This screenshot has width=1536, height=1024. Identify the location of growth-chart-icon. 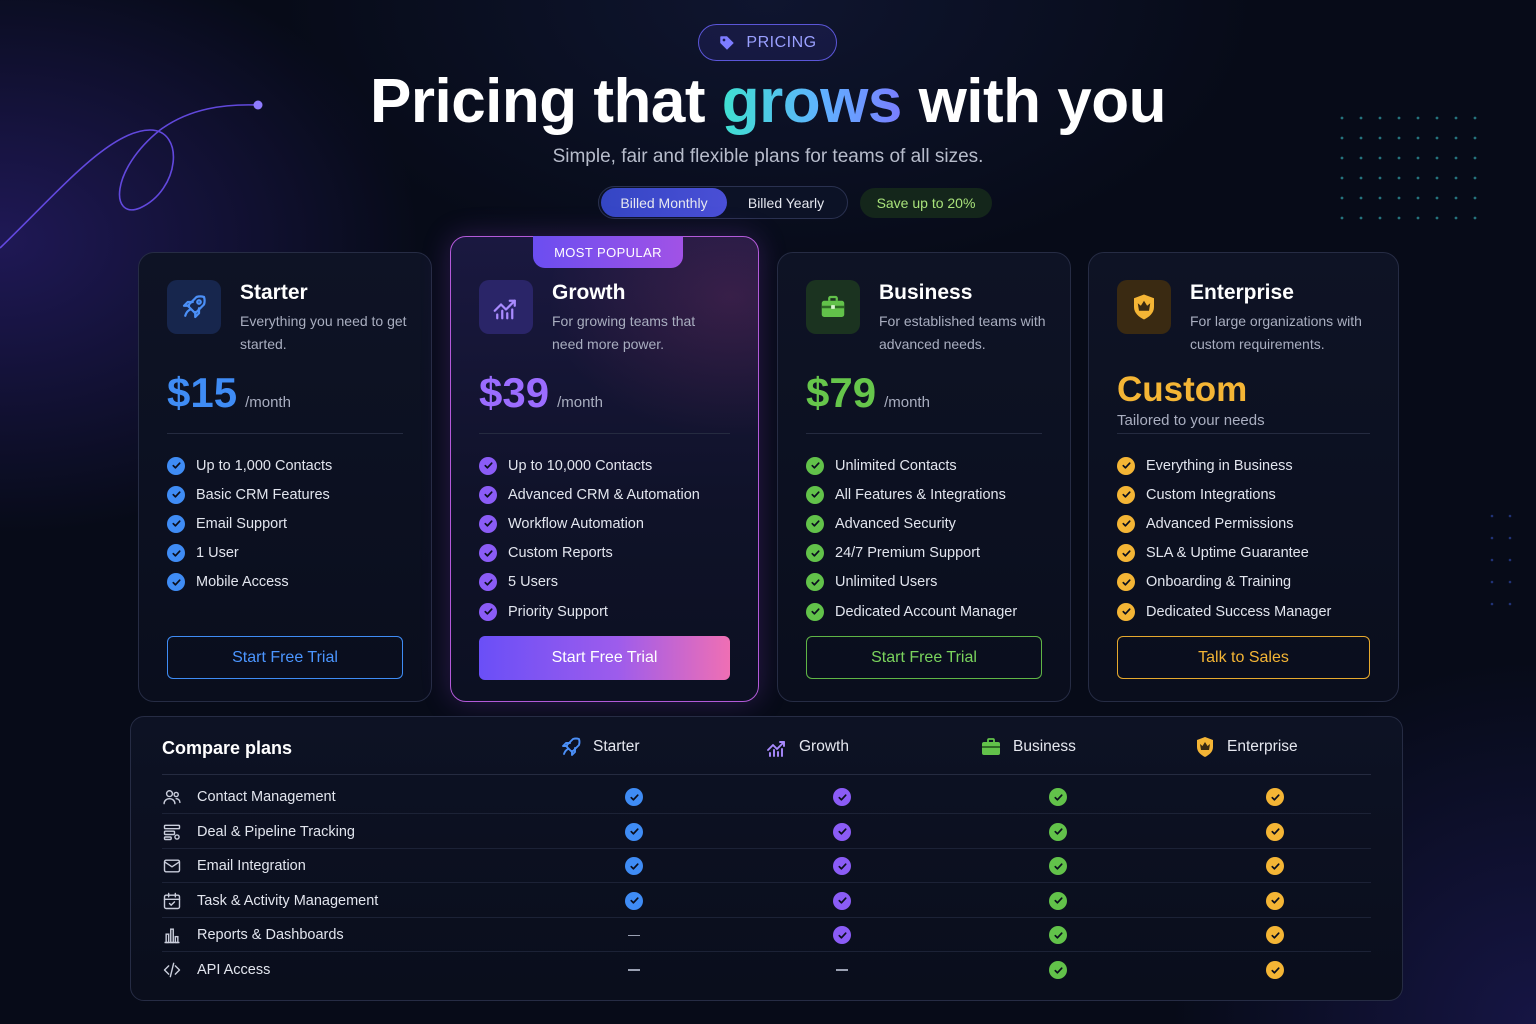
(776, 749).